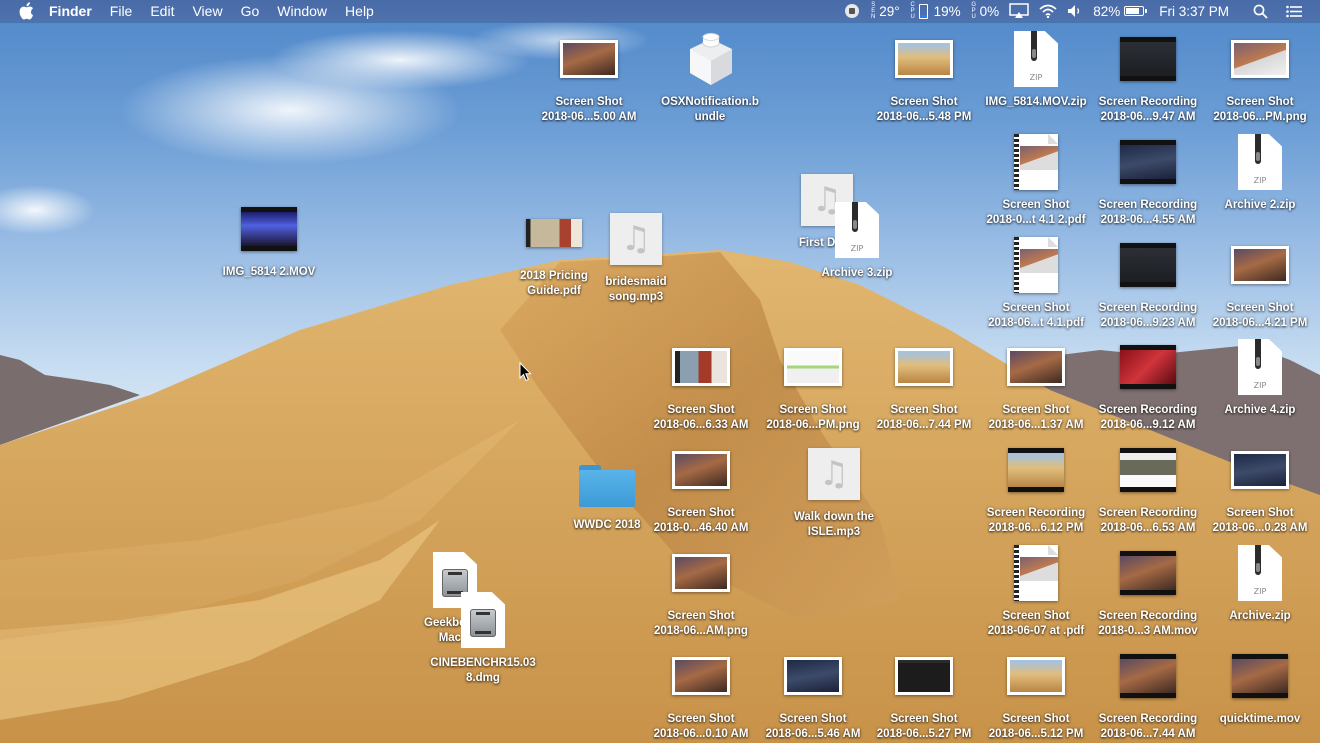  Describe the element at coordinates (1260, 76) in the screenshot. I see `desktop-icon-ss-pm-png-1: Screen Shot 2018-06...PM.png` at that location.